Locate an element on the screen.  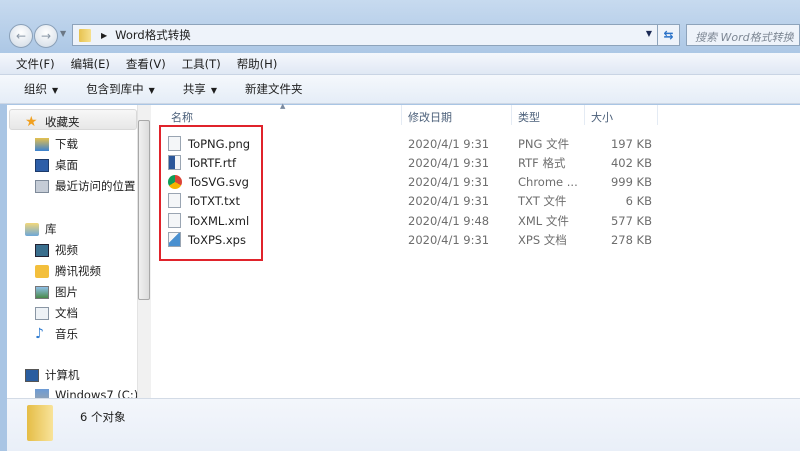
nav-label: 库 is located at coordinates (51, 229).